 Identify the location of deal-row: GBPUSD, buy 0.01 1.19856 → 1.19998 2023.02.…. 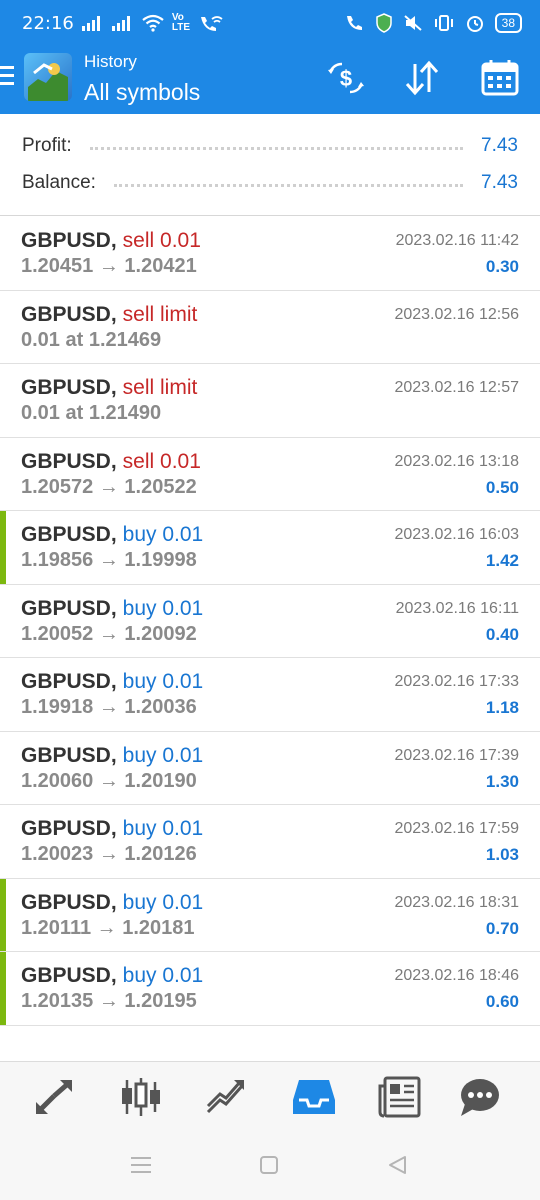
(270, 548).